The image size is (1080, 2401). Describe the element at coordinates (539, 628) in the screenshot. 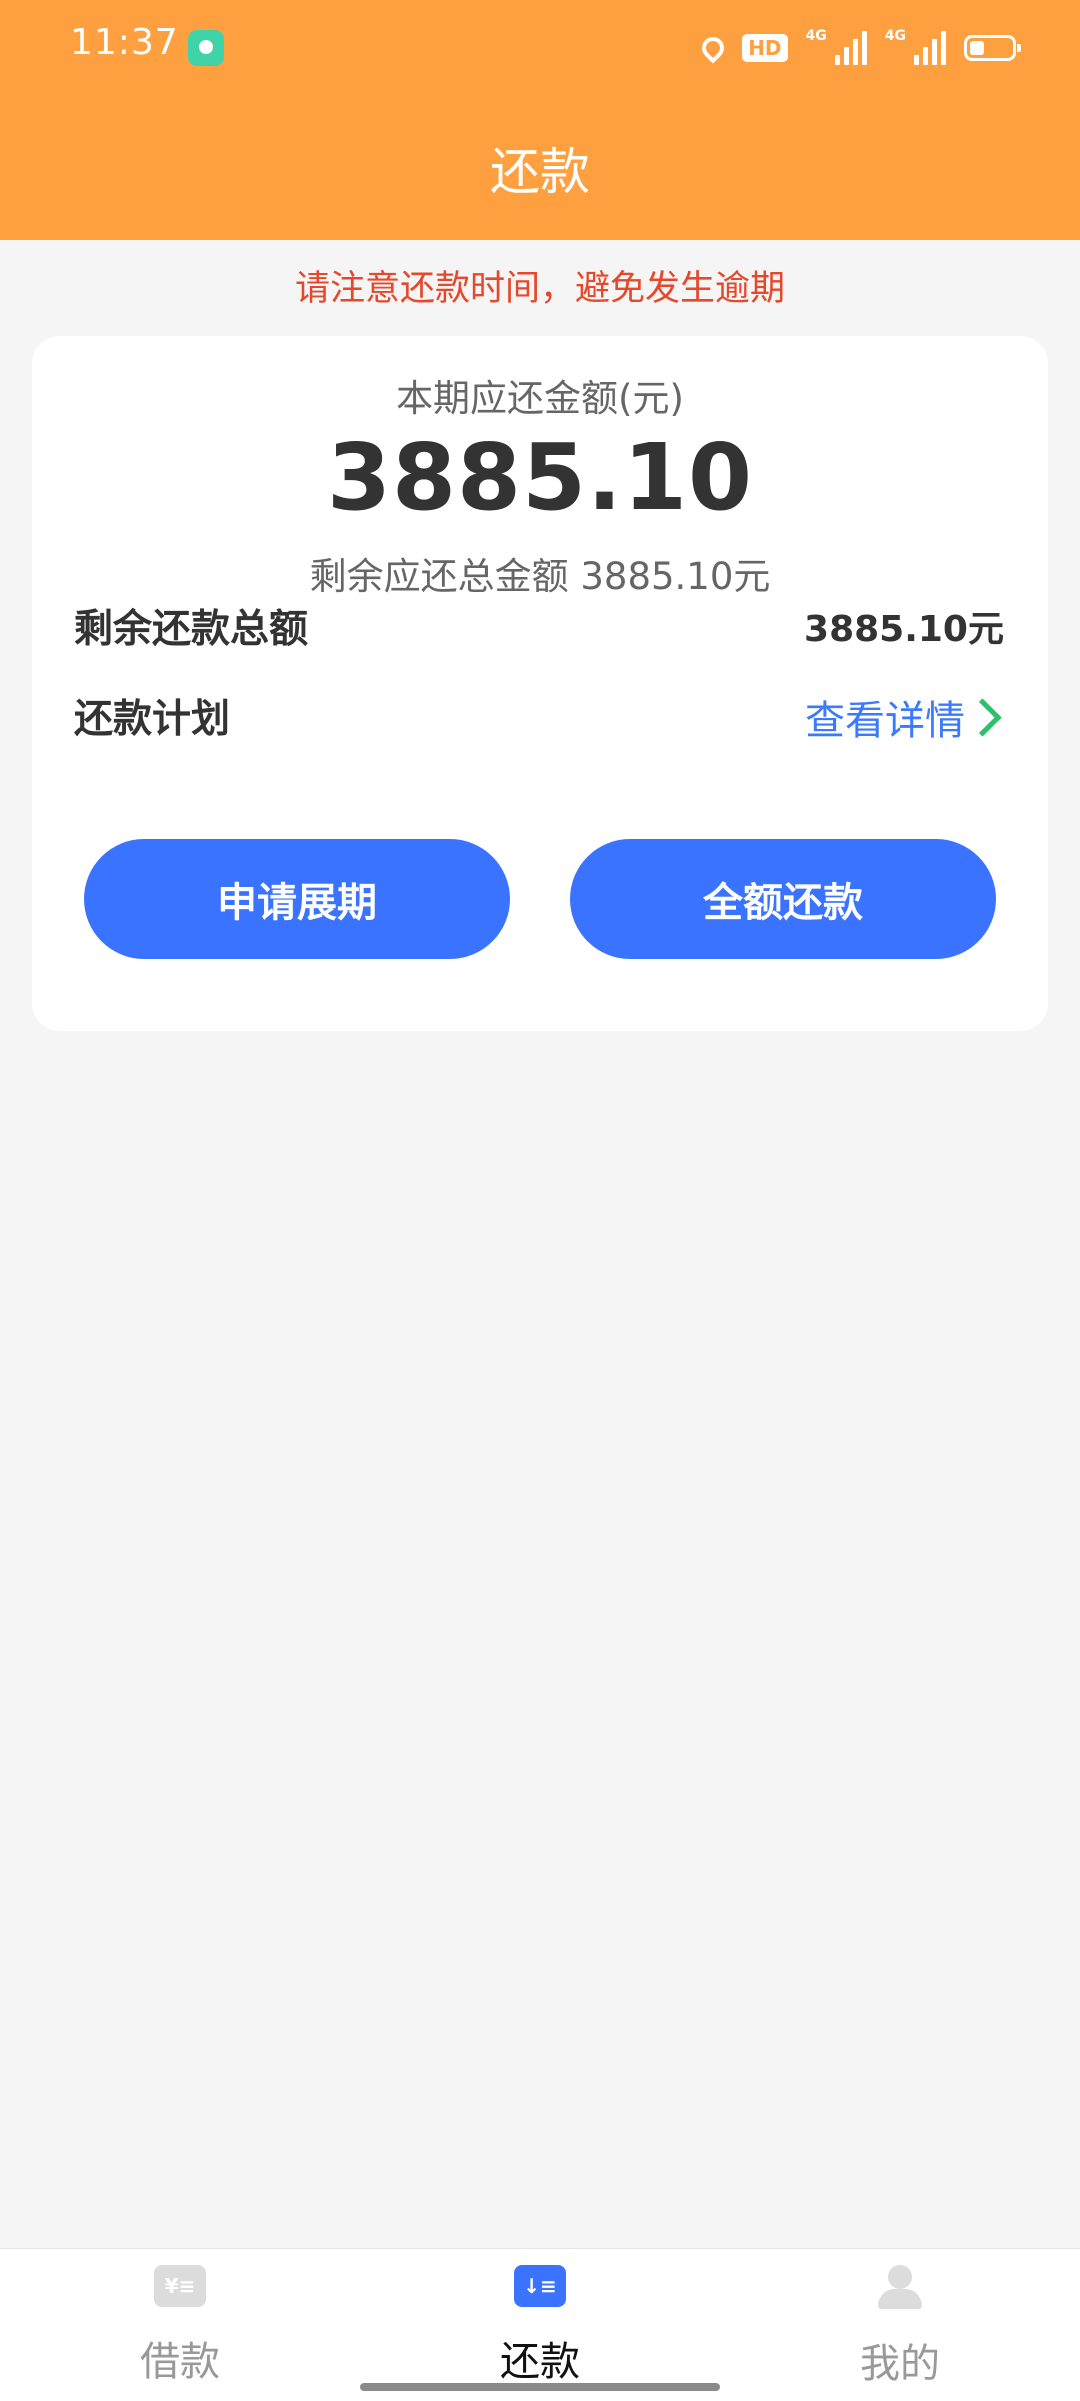

I see `total-remaining-row: 剩余还款总额 3885.10元` at that location.